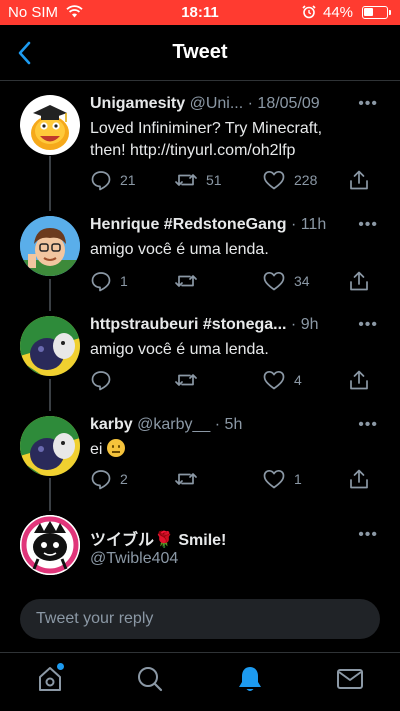 This screenshot has width=400, height=711. What do you see at coordinates (158, 540) in the screenshot?
I see `author-name: ツイブル🌹 Smile!` at bounding box center [158, 540].